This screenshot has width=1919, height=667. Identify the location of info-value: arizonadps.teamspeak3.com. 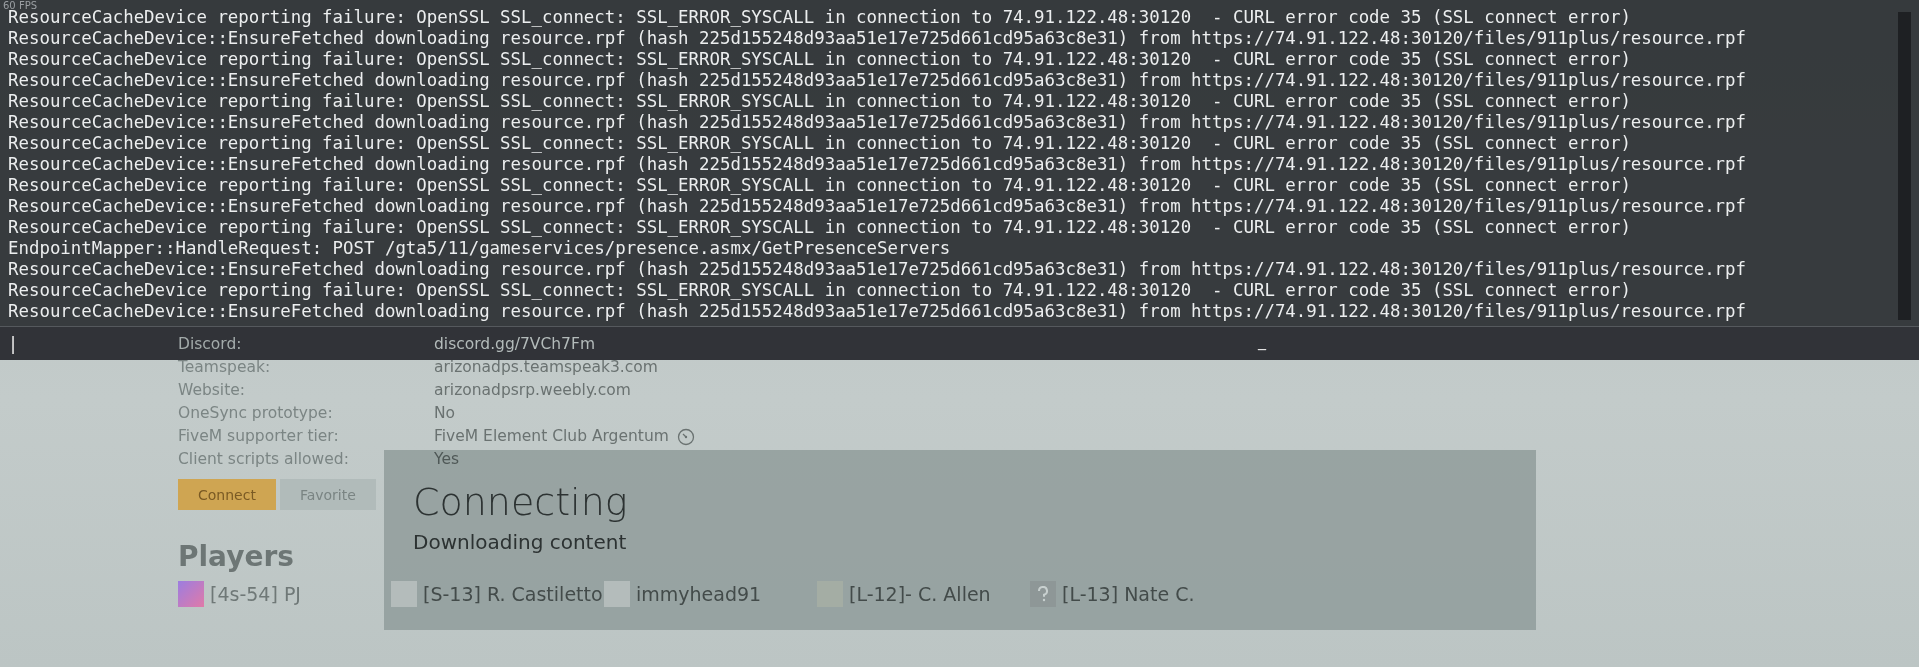
(546, 367).